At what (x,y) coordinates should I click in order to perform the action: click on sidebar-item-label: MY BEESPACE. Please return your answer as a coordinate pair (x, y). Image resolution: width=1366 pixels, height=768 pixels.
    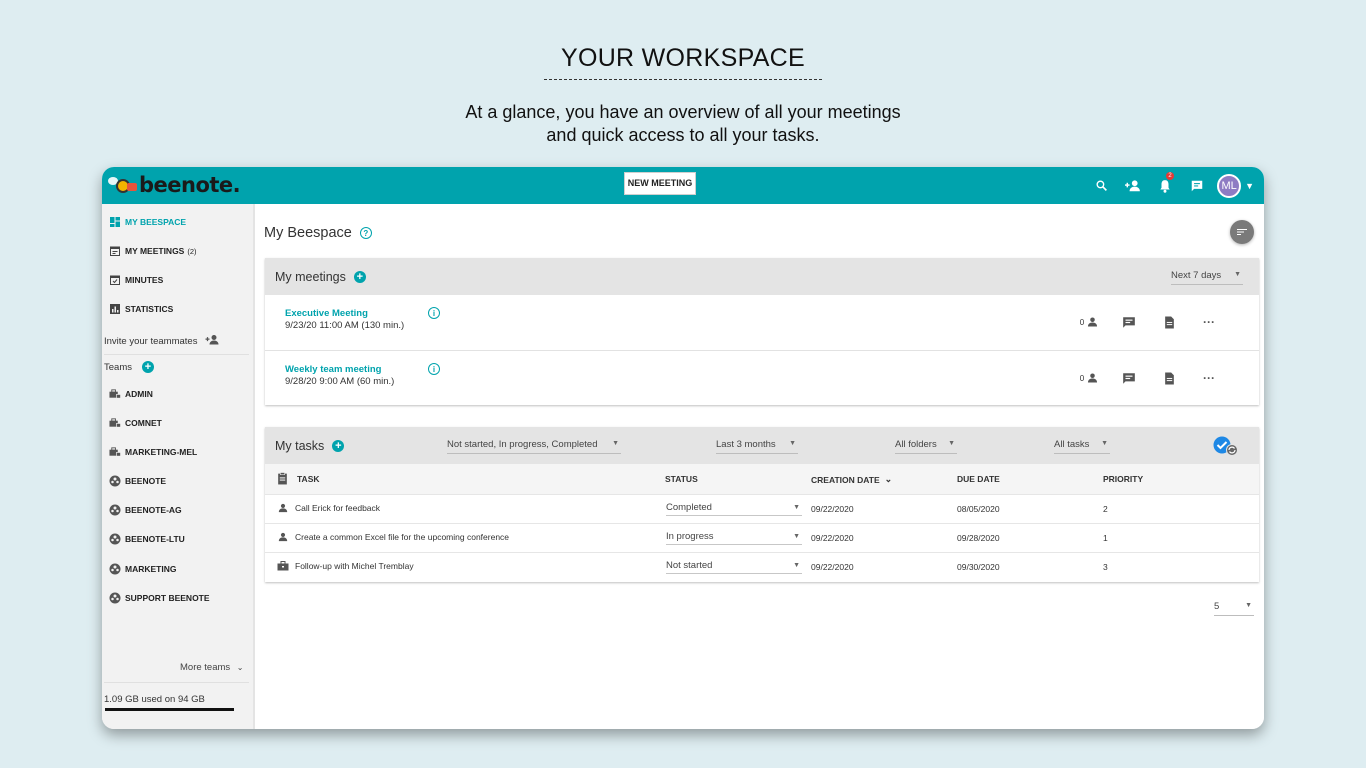
    Looking at the image, I should click on (156, 222).